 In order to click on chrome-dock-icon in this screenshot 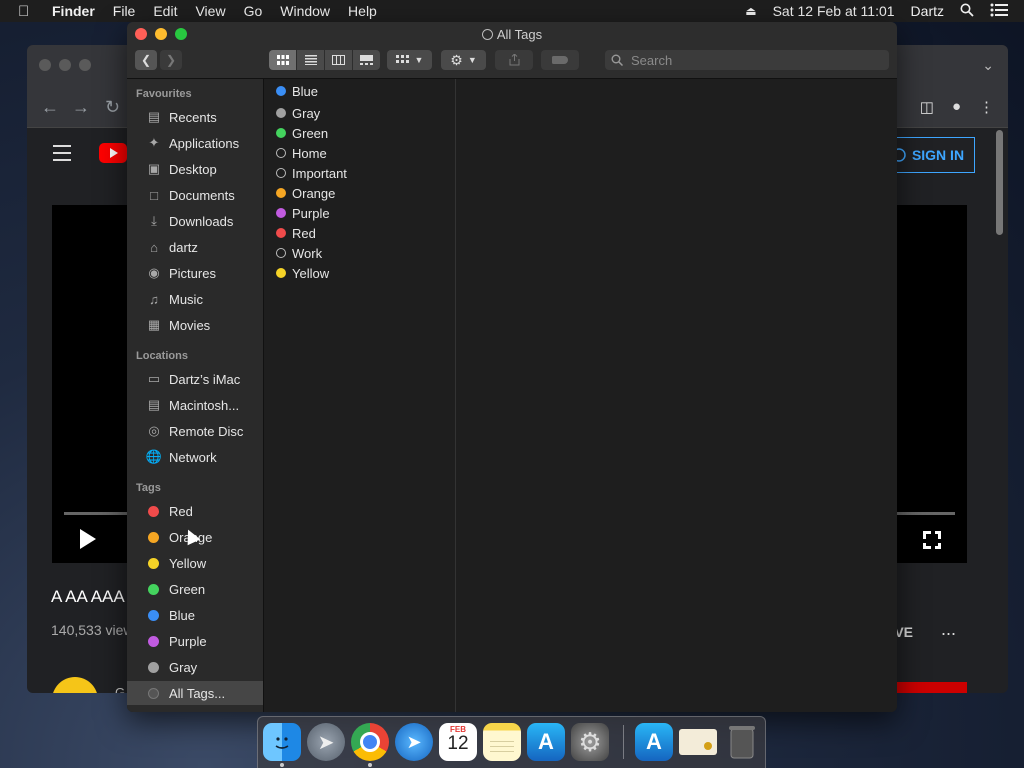, I will do `click(370, 742)`.